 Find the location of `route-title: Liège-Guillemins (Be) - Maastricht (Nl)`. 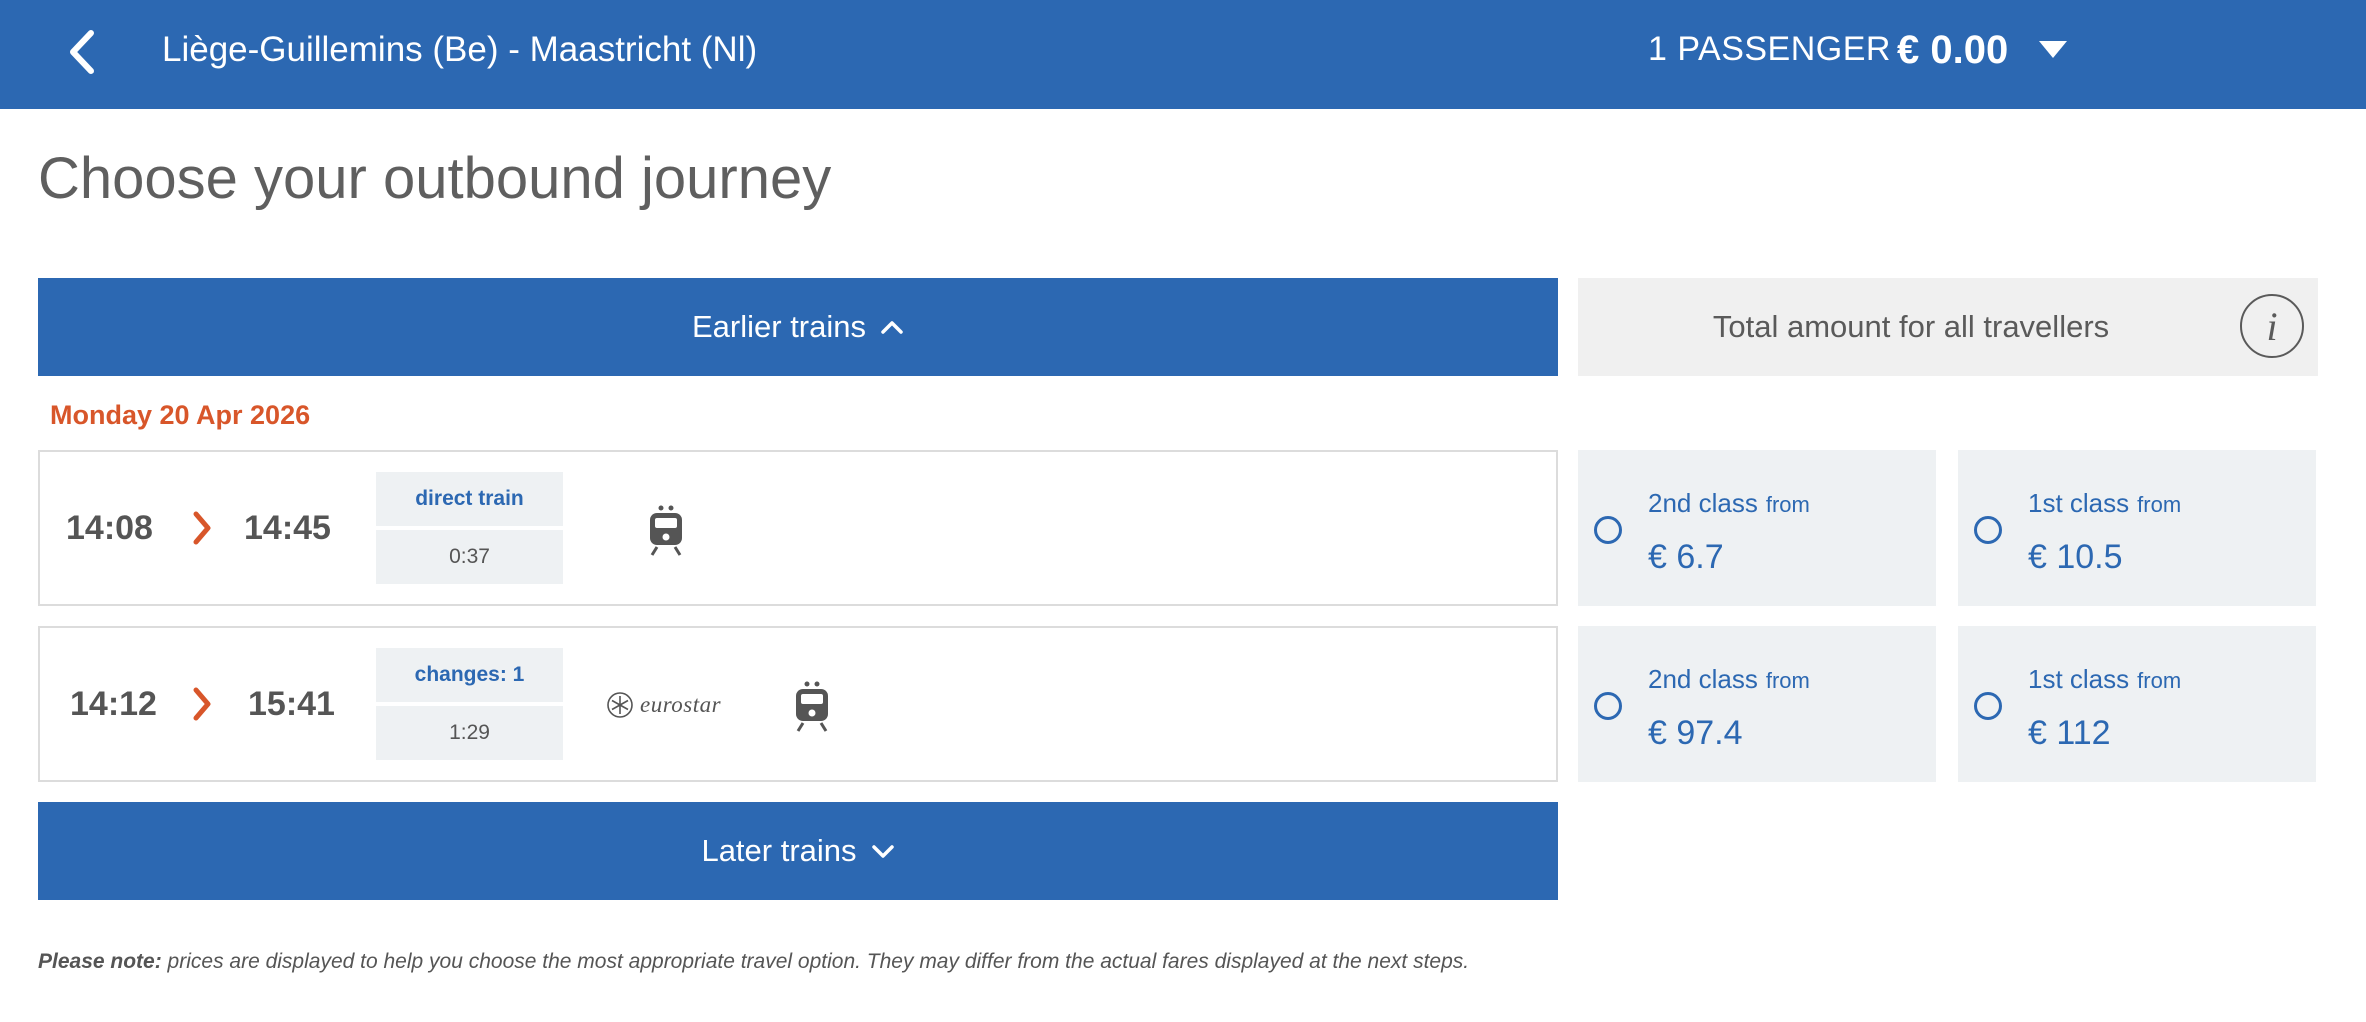

route-title: Liège-Guillemins (Be) - Maastricht (Nl) is located at coordinates (460, 49).